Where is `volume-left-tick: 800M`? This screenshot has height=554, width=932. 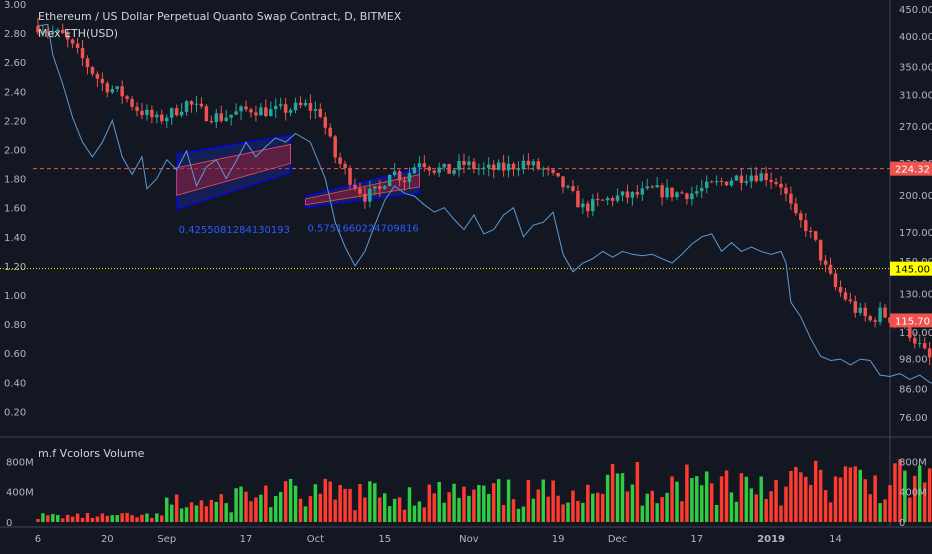
volume-left-tick: 800M is located at coordinates (20, 462).